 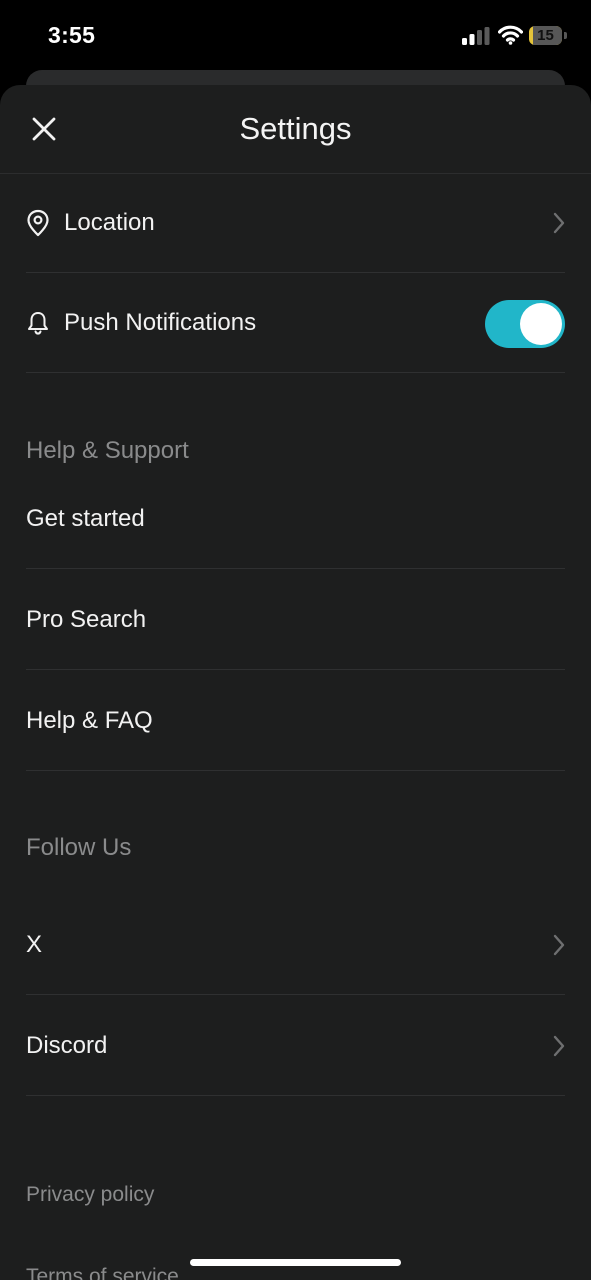 What do you see at coordinates (295, 620) in the screenshot?
I see `pro-search-row: Pro Search` at bounding box center [295, 620].